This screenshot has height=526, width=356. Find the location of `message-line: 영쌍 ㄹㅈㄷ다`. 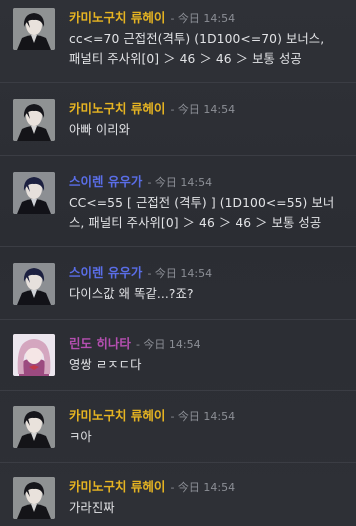

message-line: 영쌍 ㄹㅈㄷ다 is located at coordinates (105, 365).